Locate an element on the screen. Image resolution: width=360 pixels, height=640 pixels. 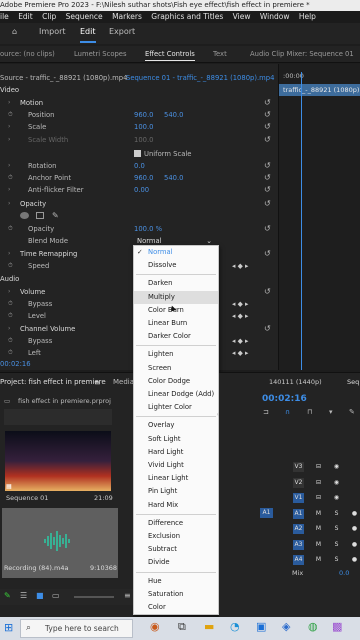
blend-option-dissolve: Dissolve is located at coordinates (176, 265).